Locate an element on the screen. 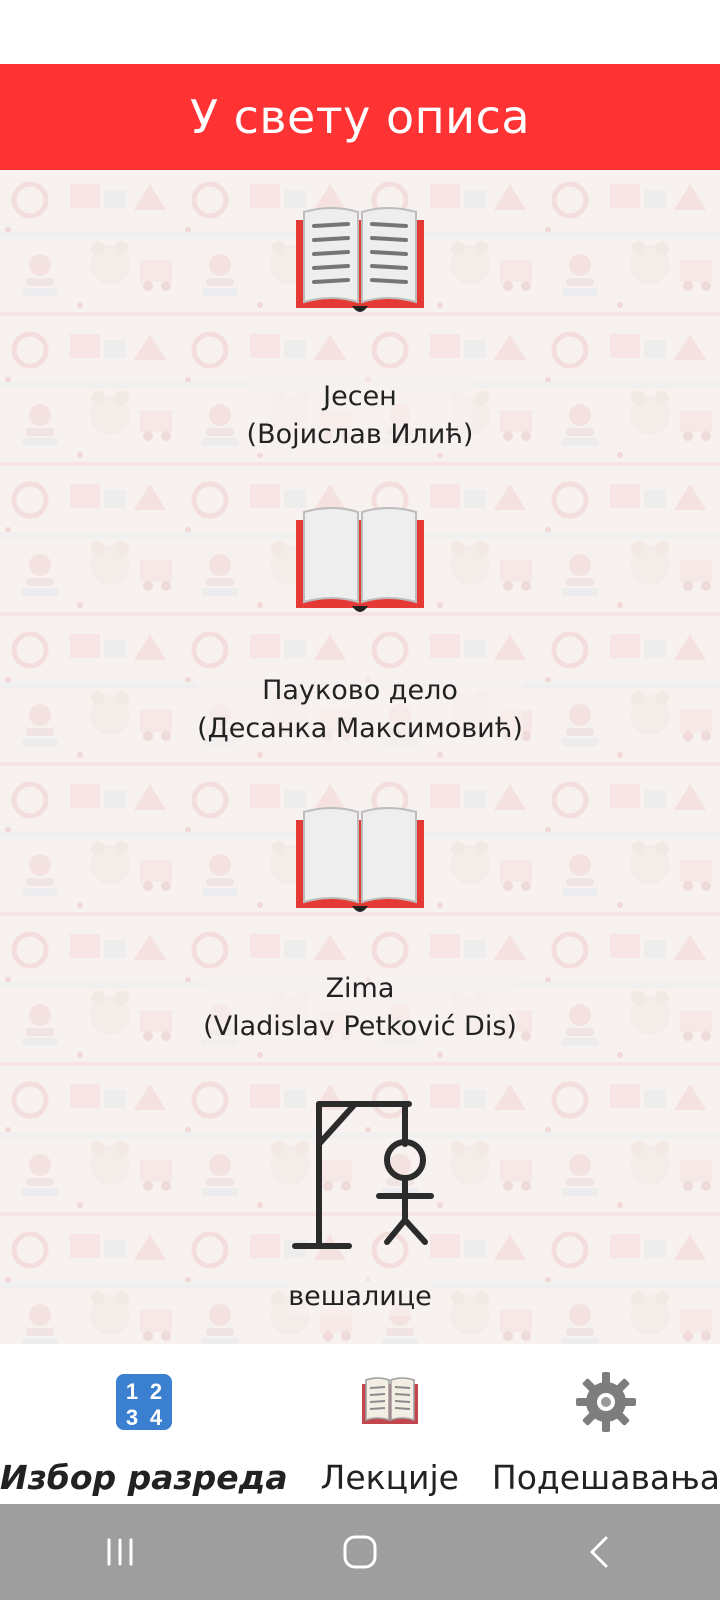 The height and width of the screenshot is (1600, 720). nav-item-settings: Подешавања is located at coordinates (606, 1424).